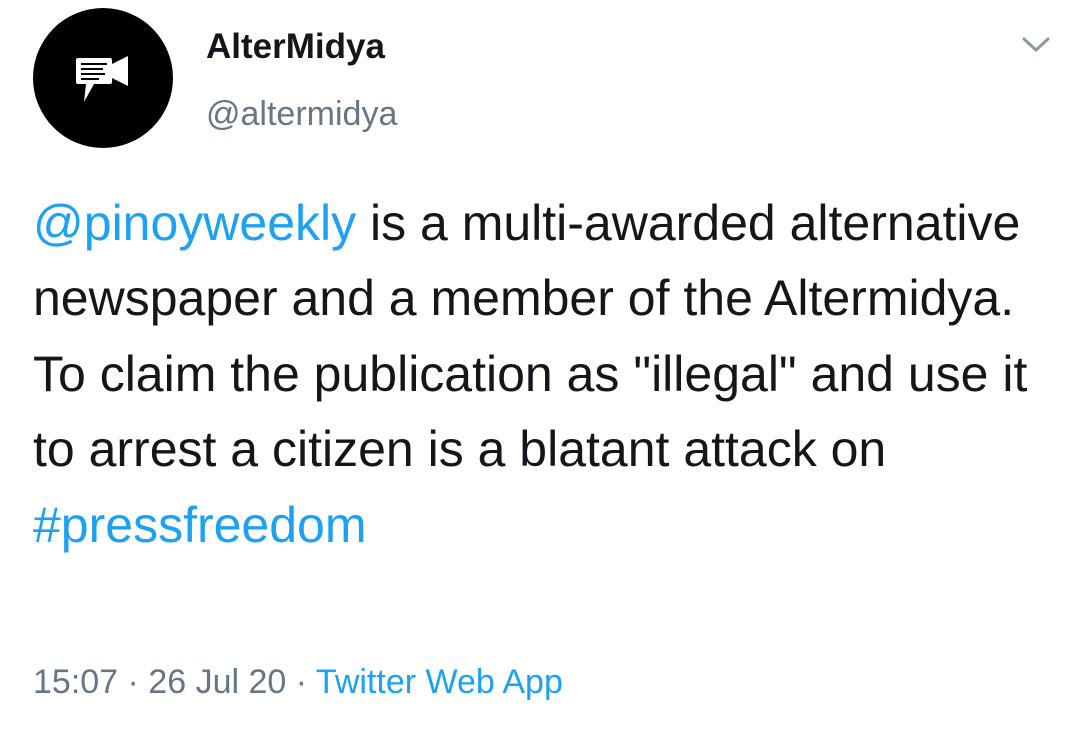  Describe the element at coordinates (301, 114) in the screenshot. I see `user-handle: @altermidya` at that location.